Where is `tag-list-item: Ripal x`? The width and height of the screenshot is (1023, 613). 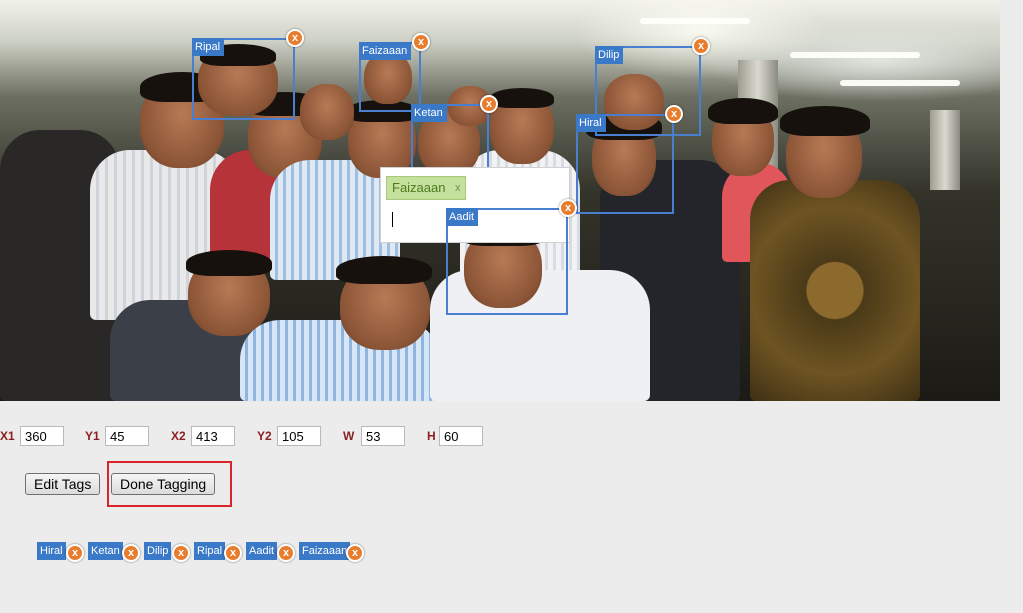
tag-list-item: Ripal x is located at coordinates (218, 551).